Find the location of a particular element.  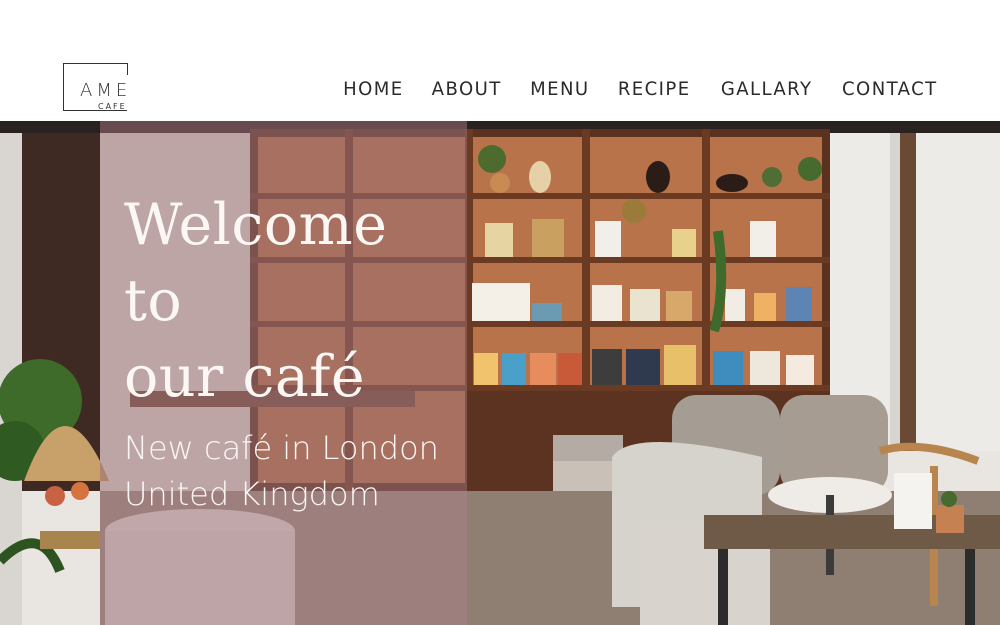

hero-title-line2: our café is located at coordinates (245, 377).